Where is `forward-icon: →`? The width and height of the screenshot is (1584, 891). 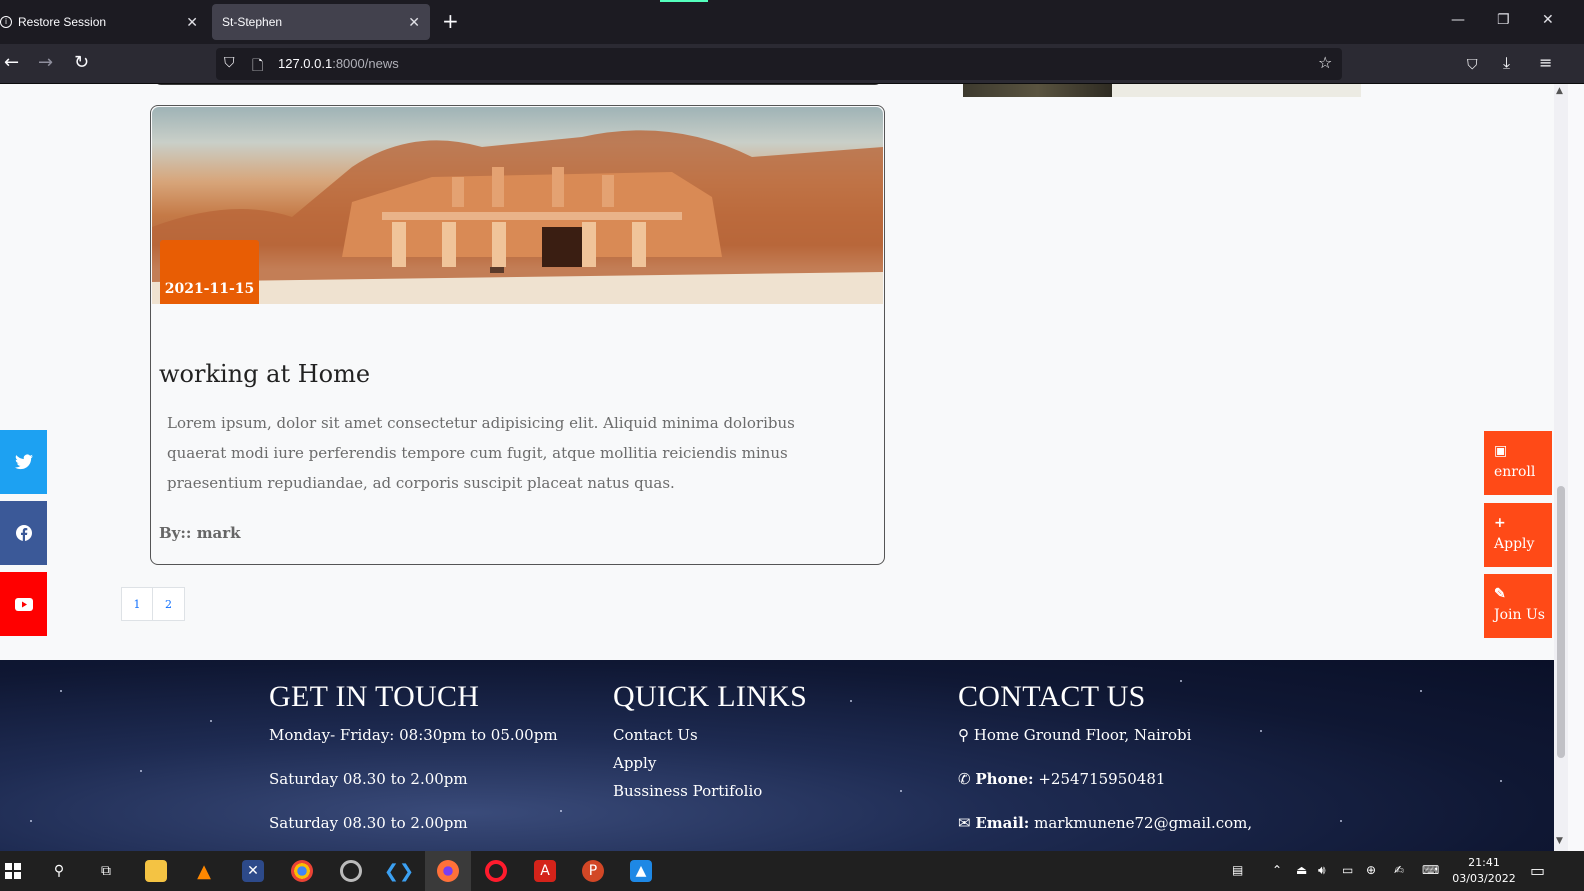
forward-icon: → is located at coordinates (45, 63).